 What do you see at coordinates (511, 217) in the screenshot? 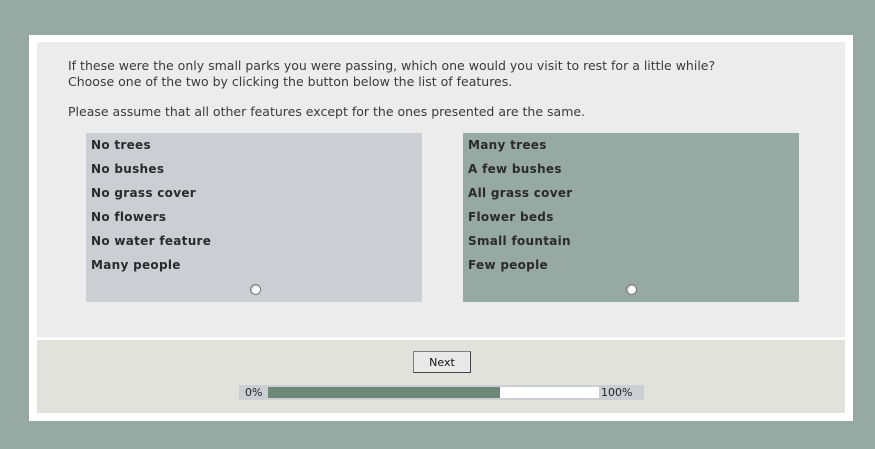
I see `feature-item: Flower beds` at bounding box center [511, 217].